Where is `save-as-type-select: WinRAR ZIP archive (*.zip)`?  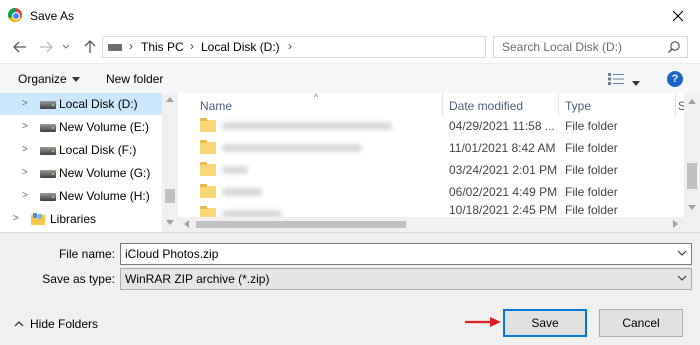
save-as-type-select: WinRAR ZIP archive (*.zip) is located at coordinates (406, 279).